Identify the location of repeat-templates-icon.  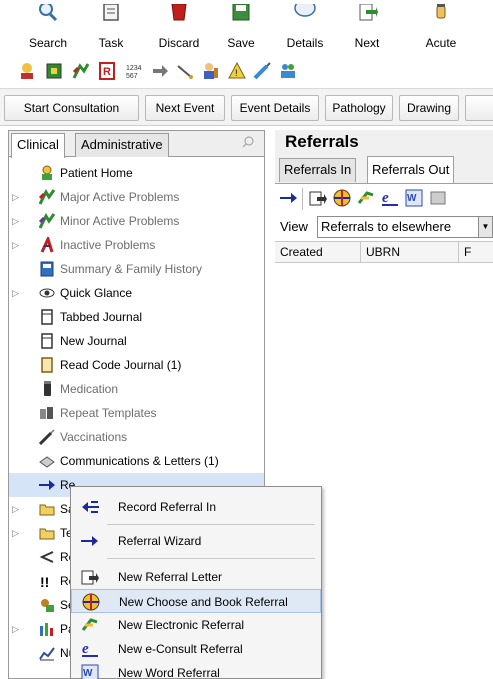
(46, 413).